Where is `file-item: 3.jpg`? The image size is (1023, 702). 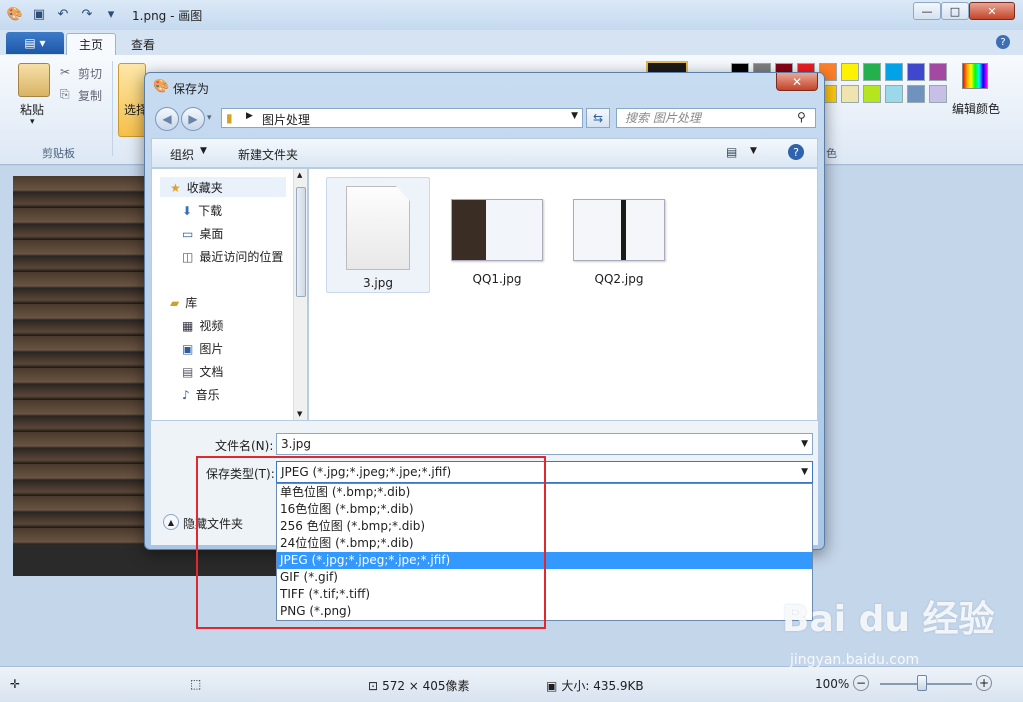 file-item: 3.jpg is located at coordinates (378, 235).